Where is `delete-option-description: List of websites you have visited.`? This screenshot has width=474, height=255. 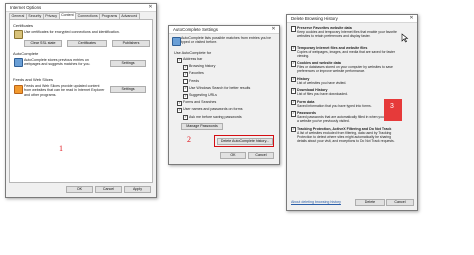
delete-option-description: List of websites you have visited. is located at coordinates (322, 82).